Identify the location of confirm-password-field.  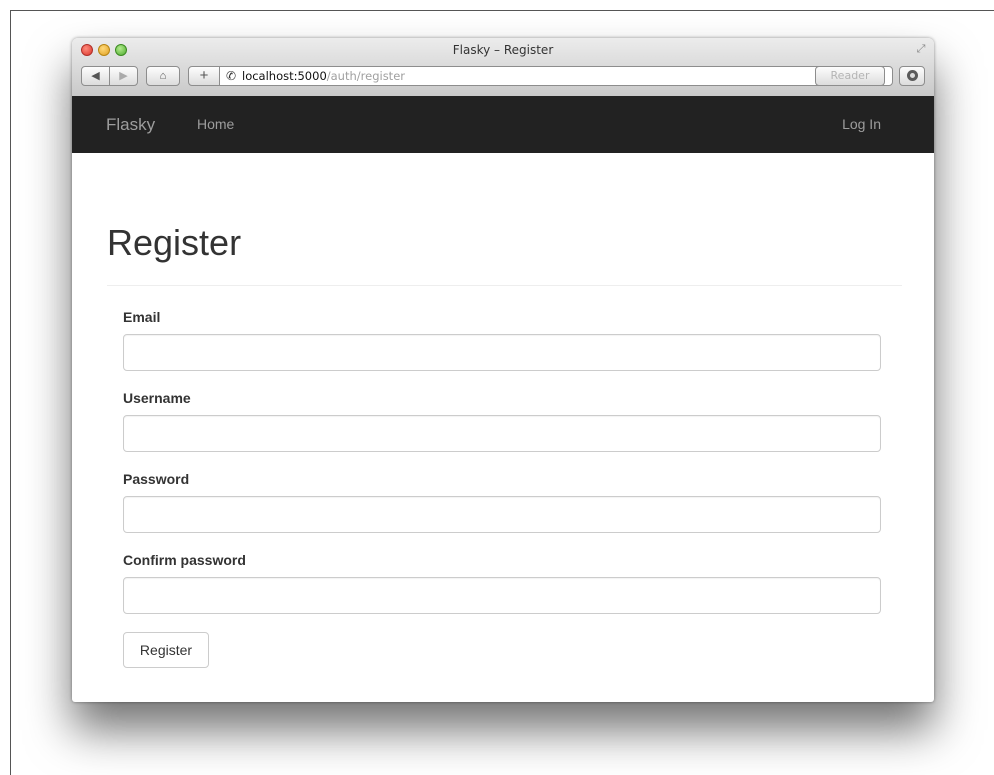
(502, 595).